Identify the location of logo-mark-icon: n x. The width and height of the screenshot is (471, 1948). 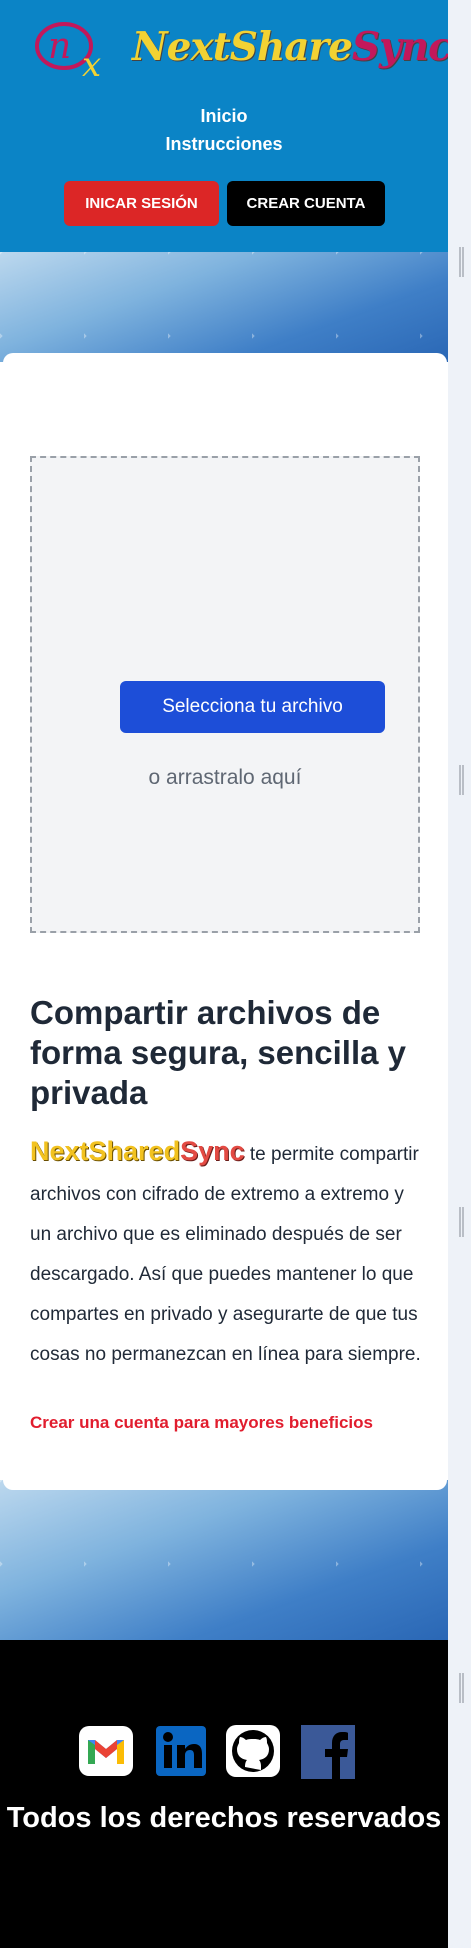
(68, 52).